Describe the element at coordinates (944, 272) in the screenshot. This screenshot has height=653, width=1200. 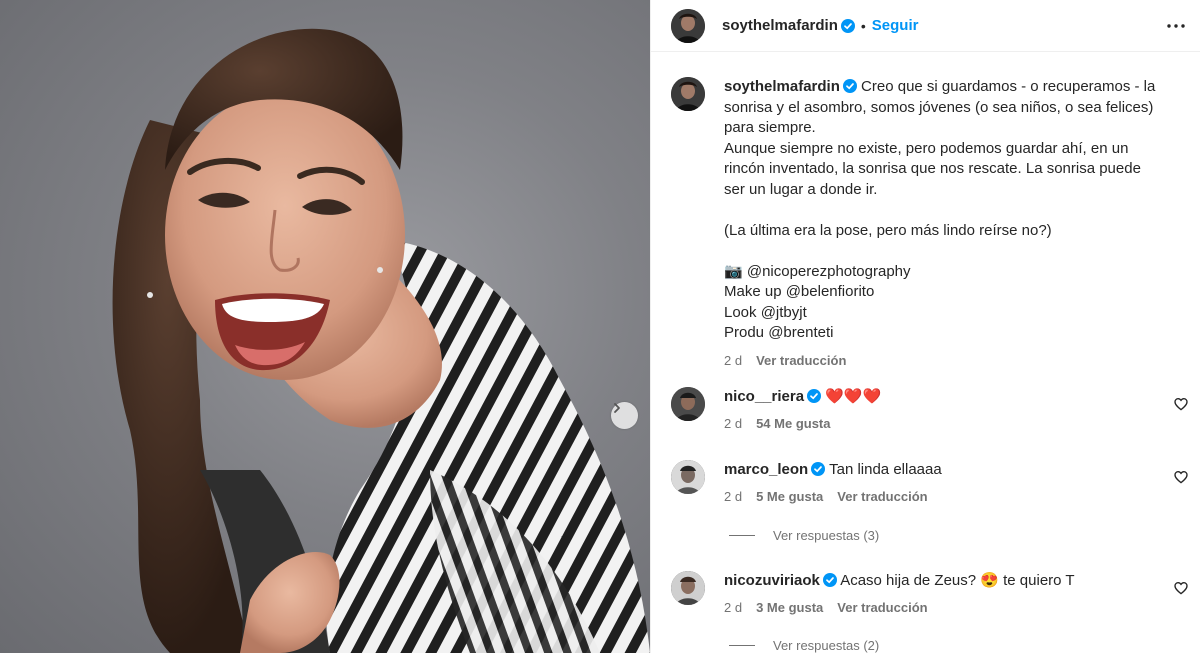
I see `caption-credit-photo: 📷 @nicoperezphotography` at that location.